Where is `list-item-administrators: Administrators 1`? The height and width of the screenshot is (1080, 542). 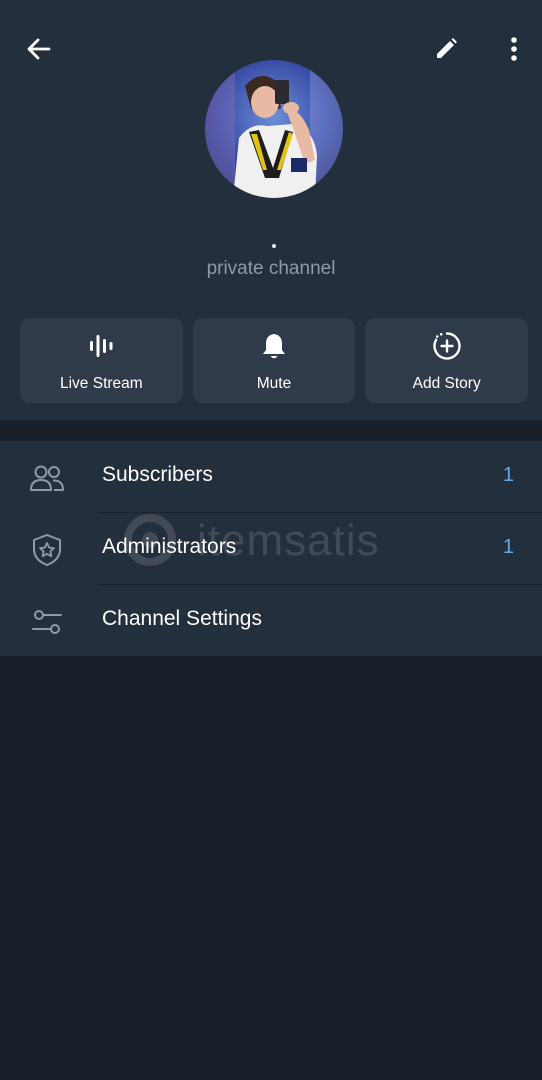
list-item-administrators: Administrators 1 is located at coordinates (271, 549).